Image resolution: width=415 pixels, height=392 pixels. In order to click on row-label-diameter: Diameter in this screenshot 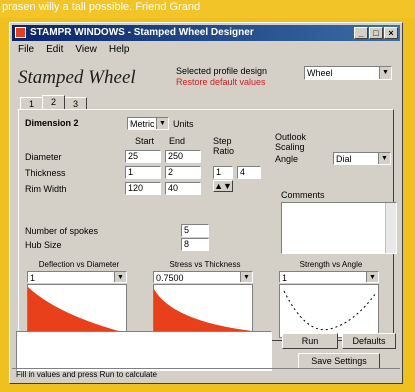, I will do `click(43, 157)`.